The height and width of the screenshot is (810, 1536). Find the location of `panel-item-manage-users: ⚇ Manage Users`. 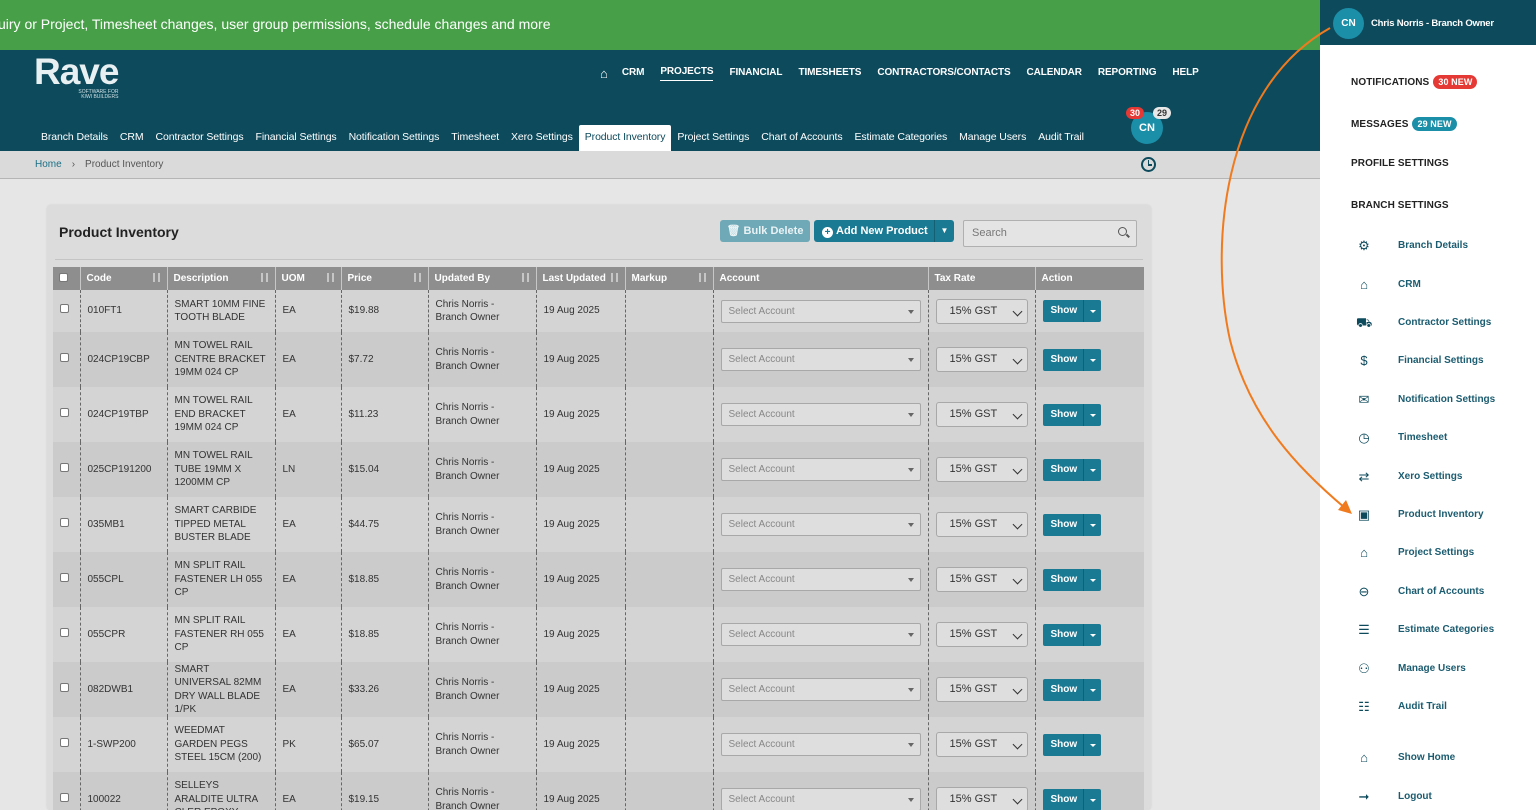

panel-item-manage-users: ⚇ Manage Users is located at coordinates (1441, 670).